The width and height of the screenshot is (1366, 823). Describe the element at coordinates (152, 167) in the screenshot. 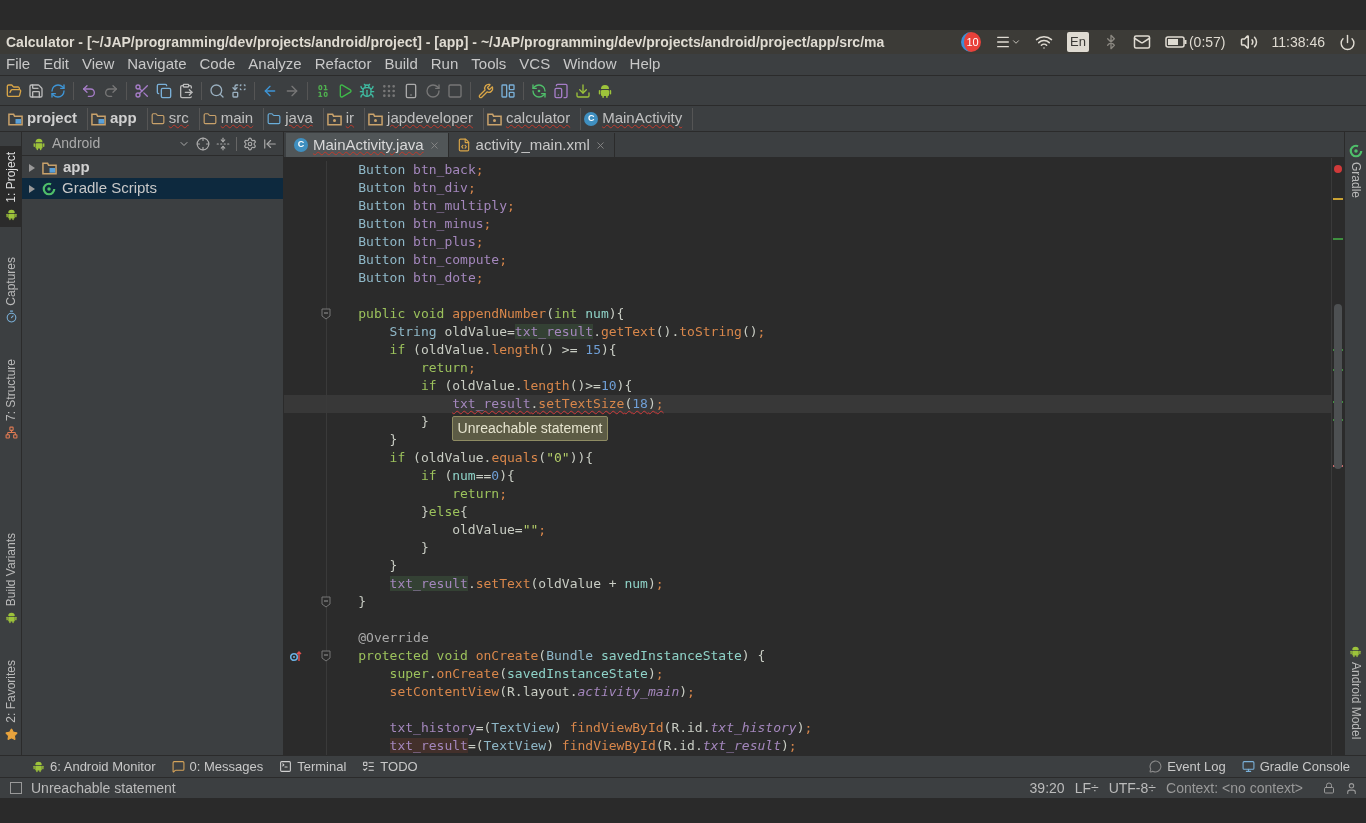

I see `tree-item: app` at that location.